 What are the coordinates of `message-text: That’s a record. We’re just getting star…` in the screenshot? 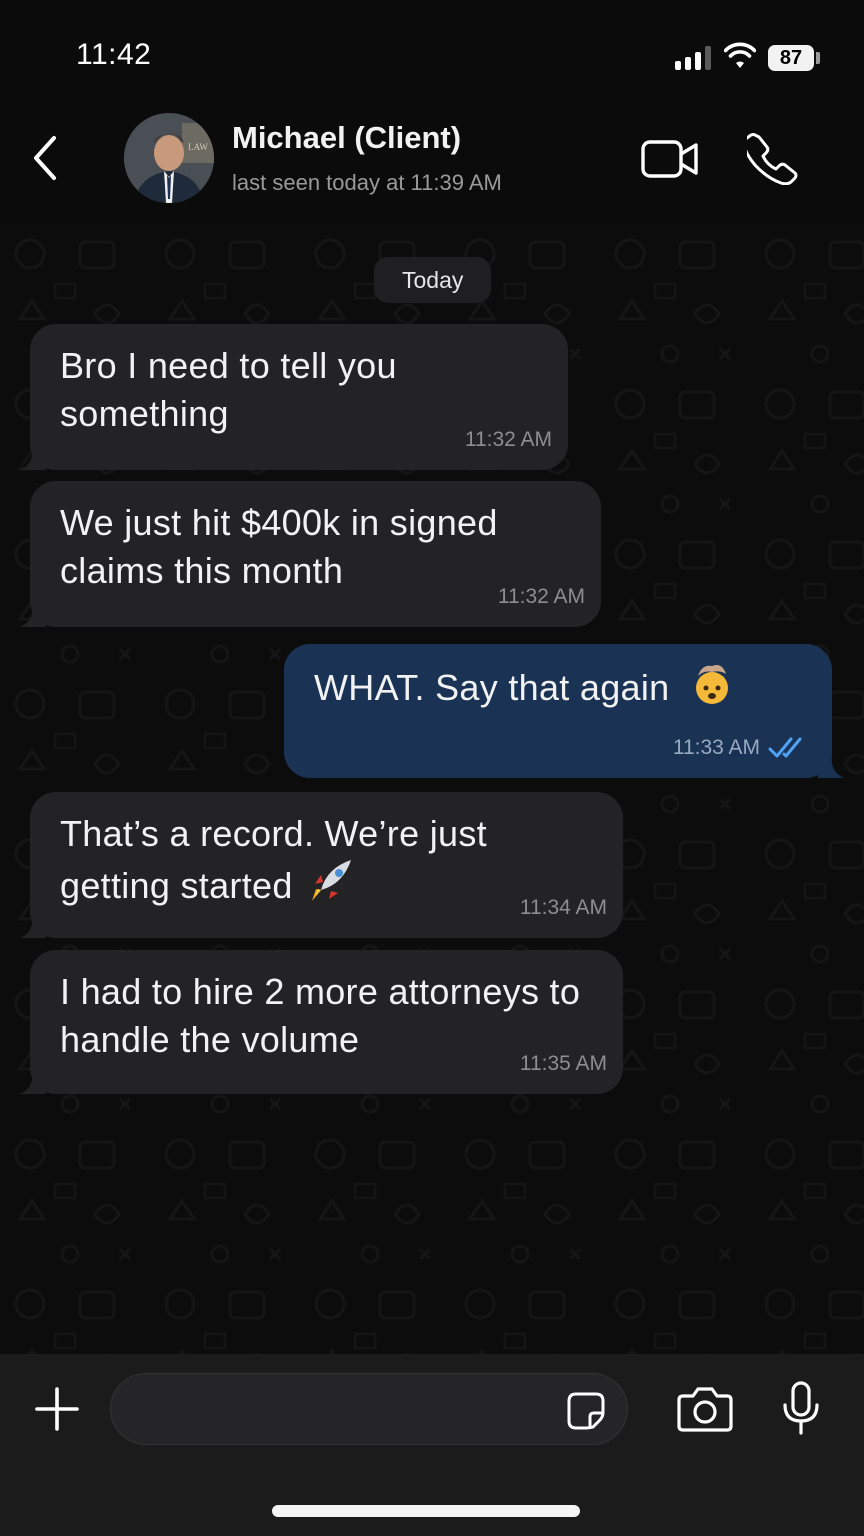 It's located at (273, 859).